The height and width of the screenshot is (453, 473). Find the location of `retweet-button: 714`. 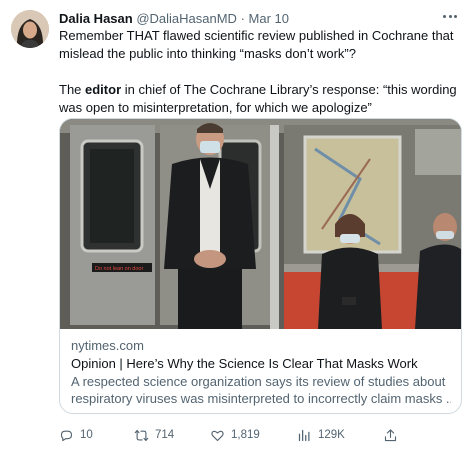

retweet-button: 714 is located at coordinates (154, 435).